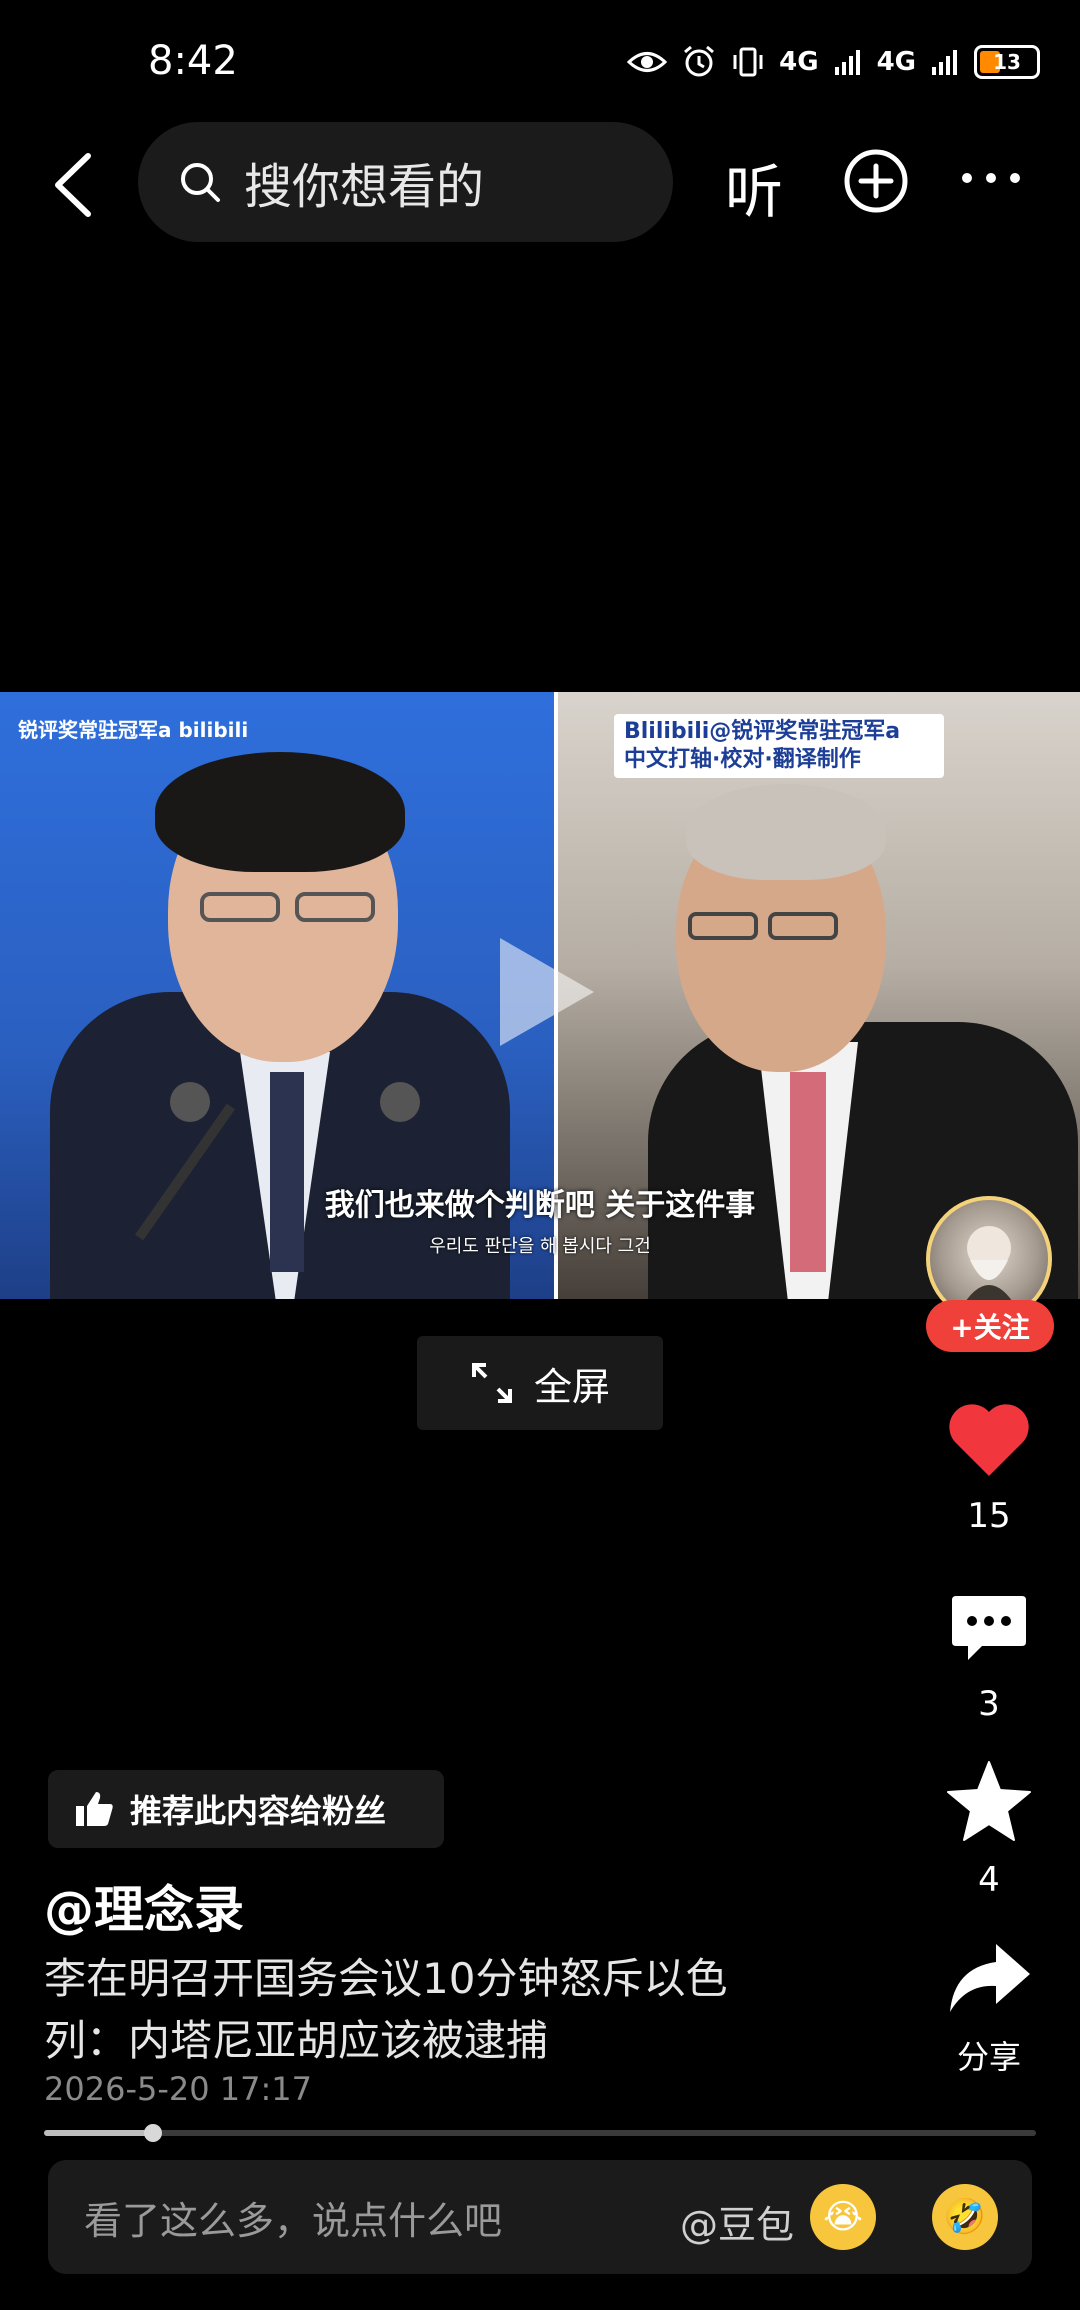 The image size is (1080, 2310). Describe the element at coordinates (799, 62) in the screenshot. I see `signal-4g-label-1: 4G` at that location.